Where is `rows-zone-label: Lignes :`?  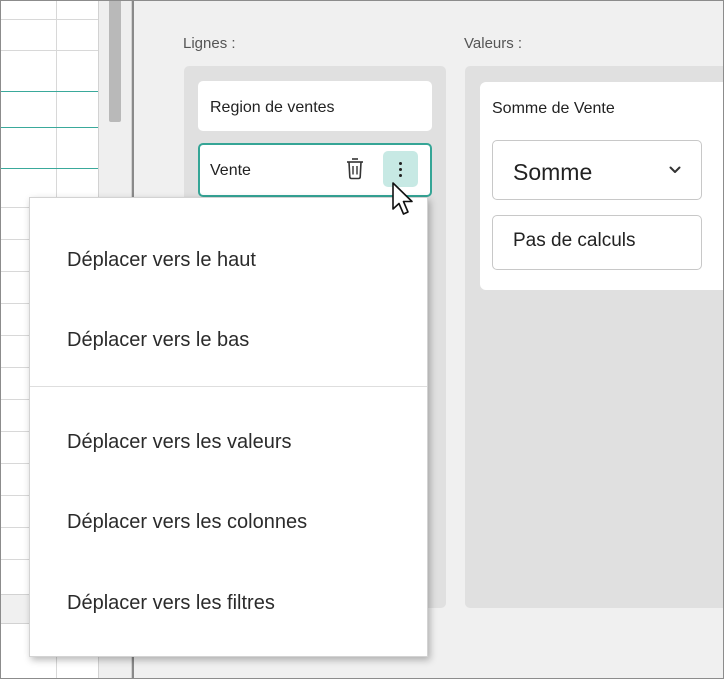 rows-zone-label: Lignes : is located at coordinates (209, 43).